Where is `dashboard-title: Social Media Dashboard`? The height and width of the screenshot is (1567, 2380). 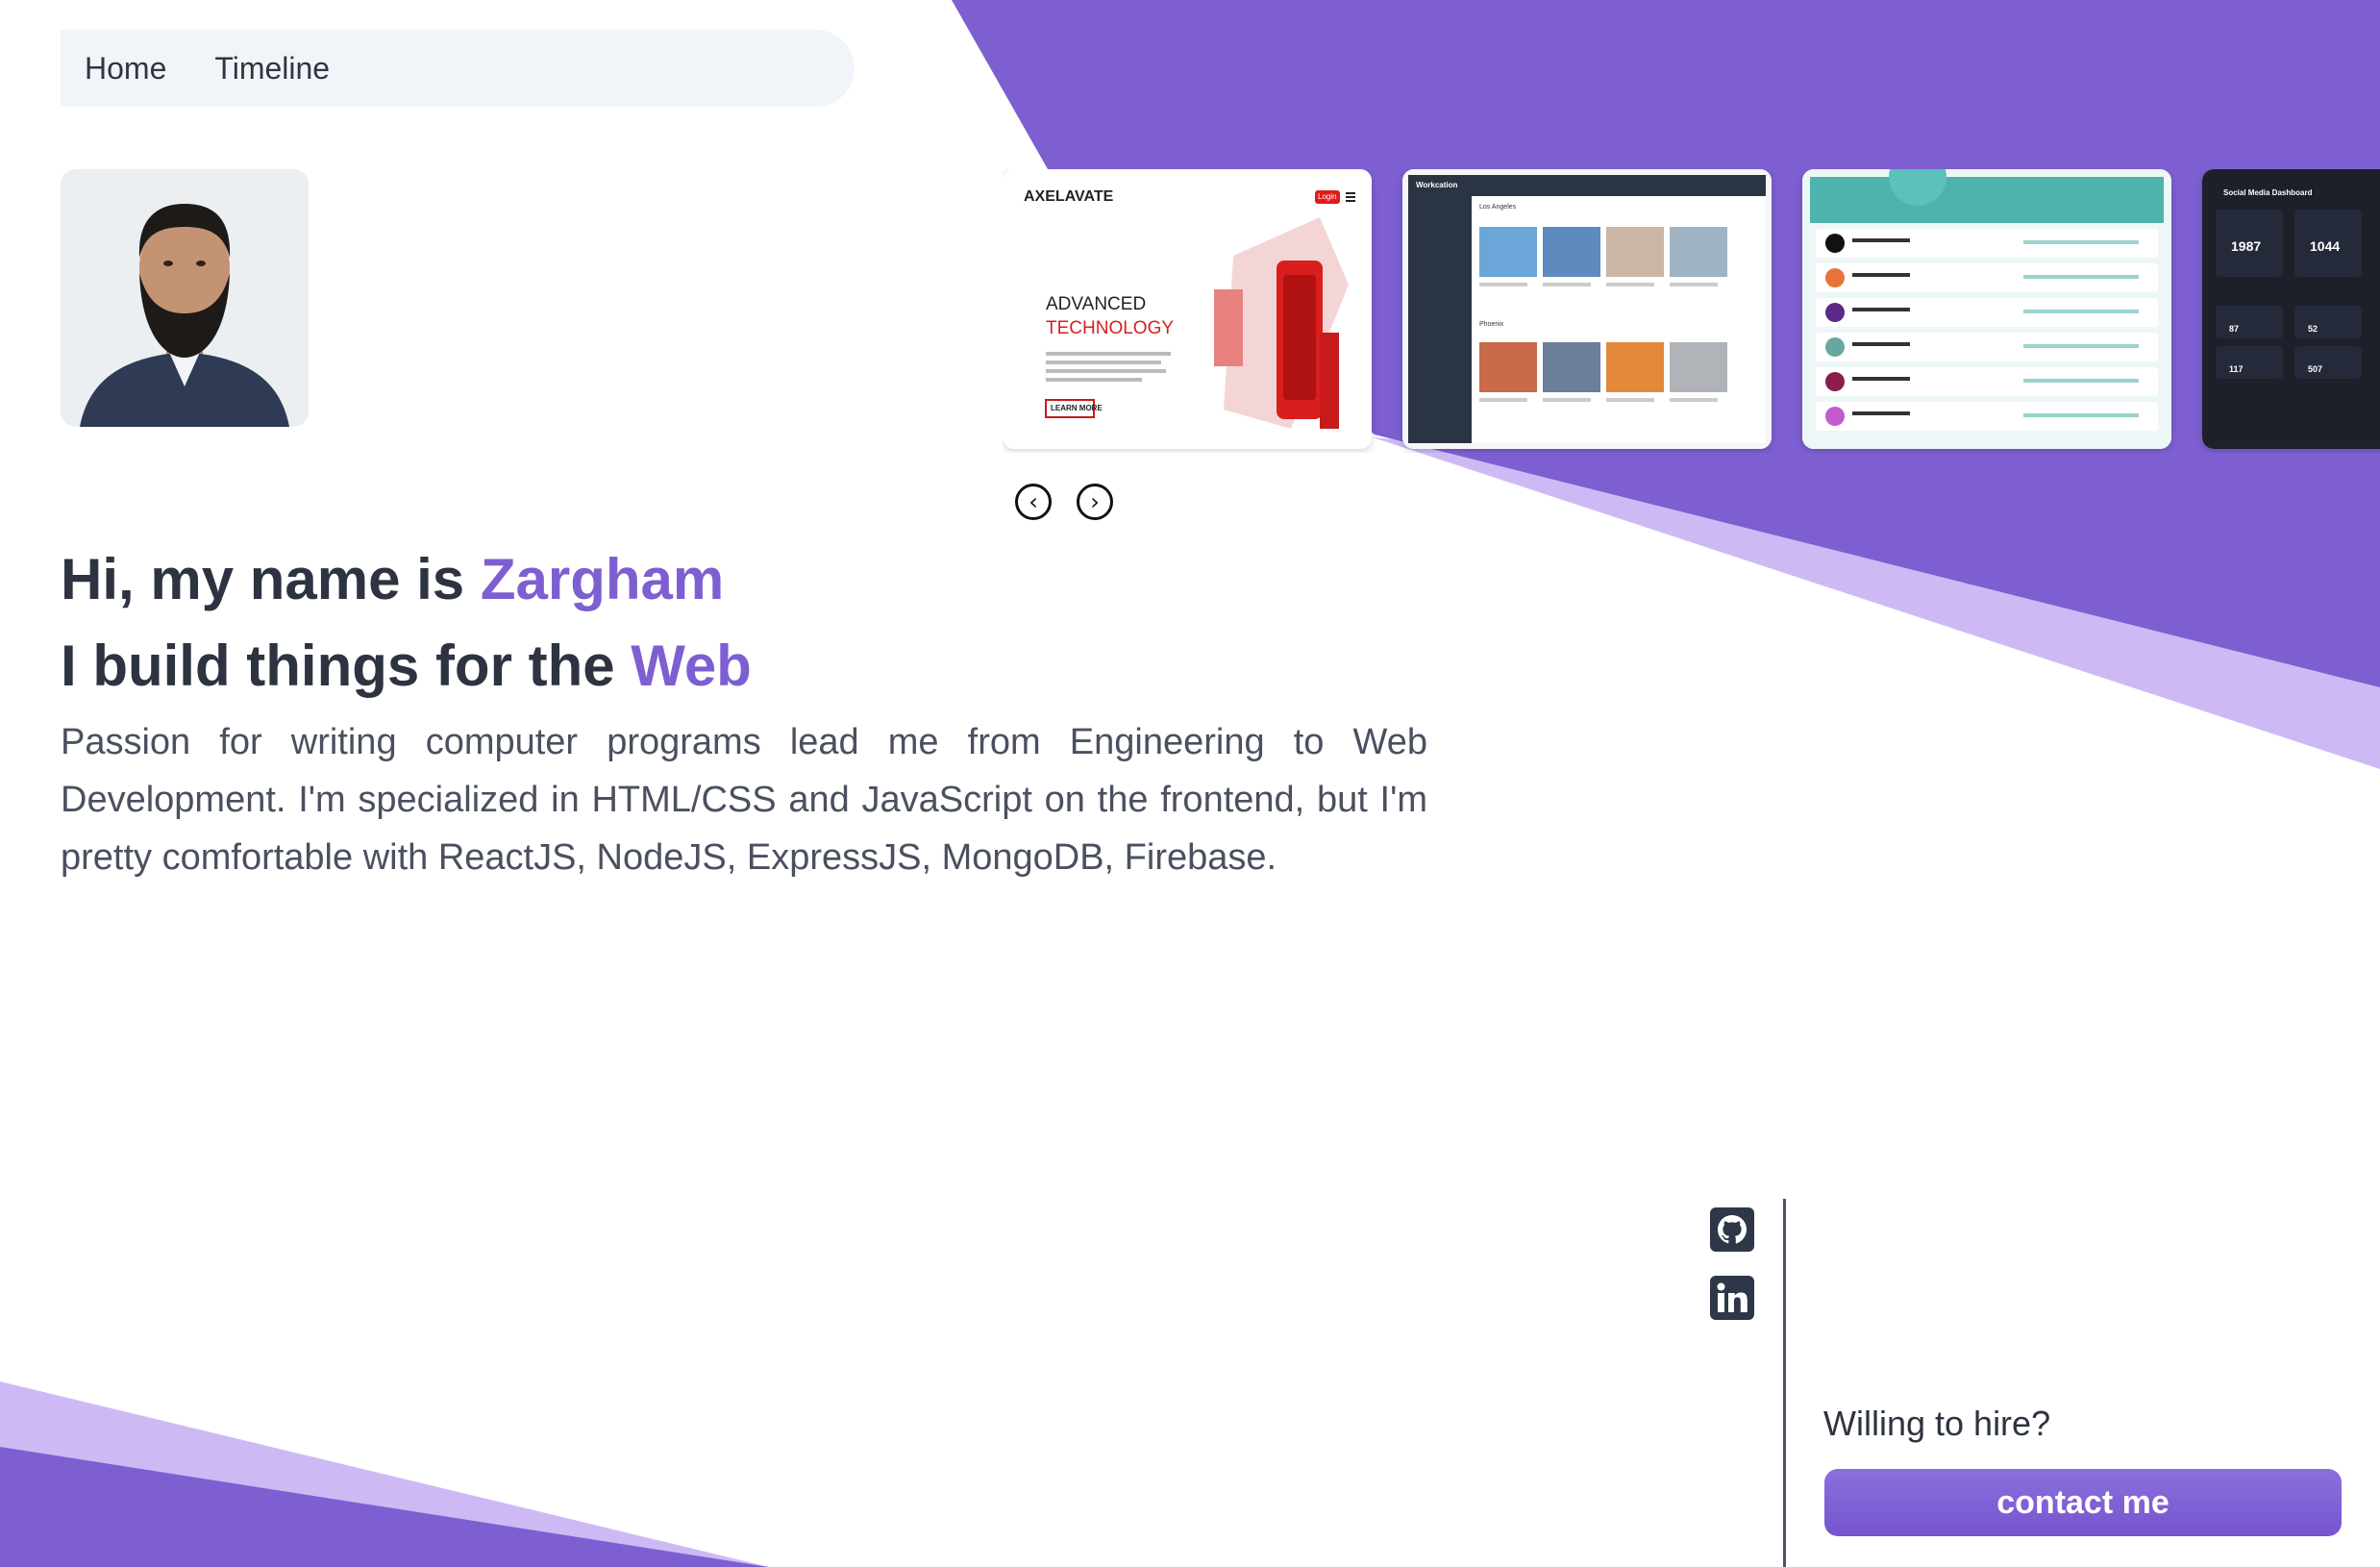
dashboard-title: Social Media Dashboard is located at coordinates (2268, 192).